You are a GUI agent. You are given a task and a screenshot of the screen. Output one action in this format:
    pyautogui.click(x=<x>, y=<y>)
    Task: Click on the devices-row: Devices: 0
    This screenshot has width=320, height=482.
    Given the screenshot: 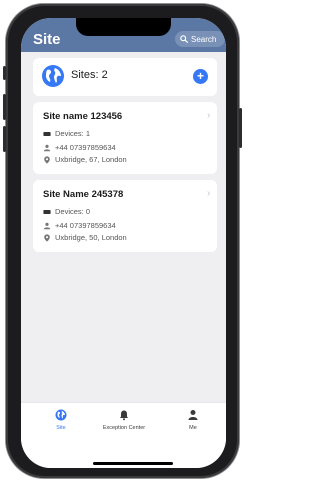 What is the action you would take?
    pyautogui.click(x=66, y=211)
    